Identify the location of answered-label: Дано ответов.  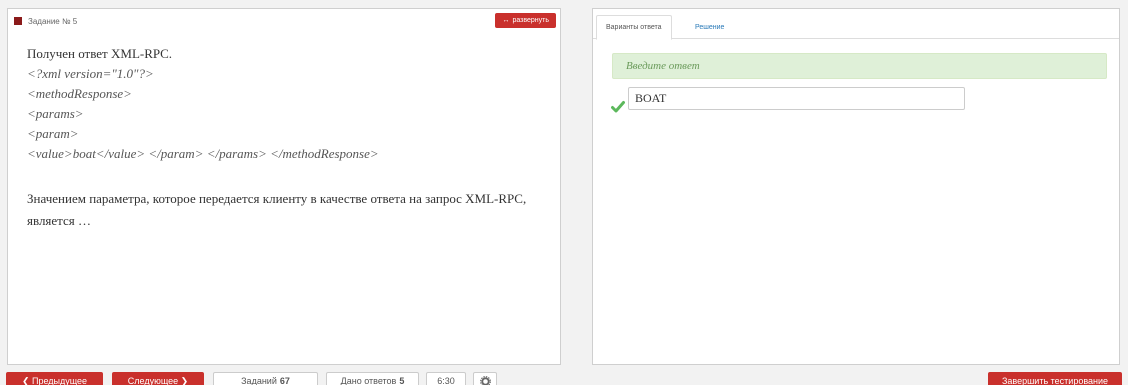
(368, 380).